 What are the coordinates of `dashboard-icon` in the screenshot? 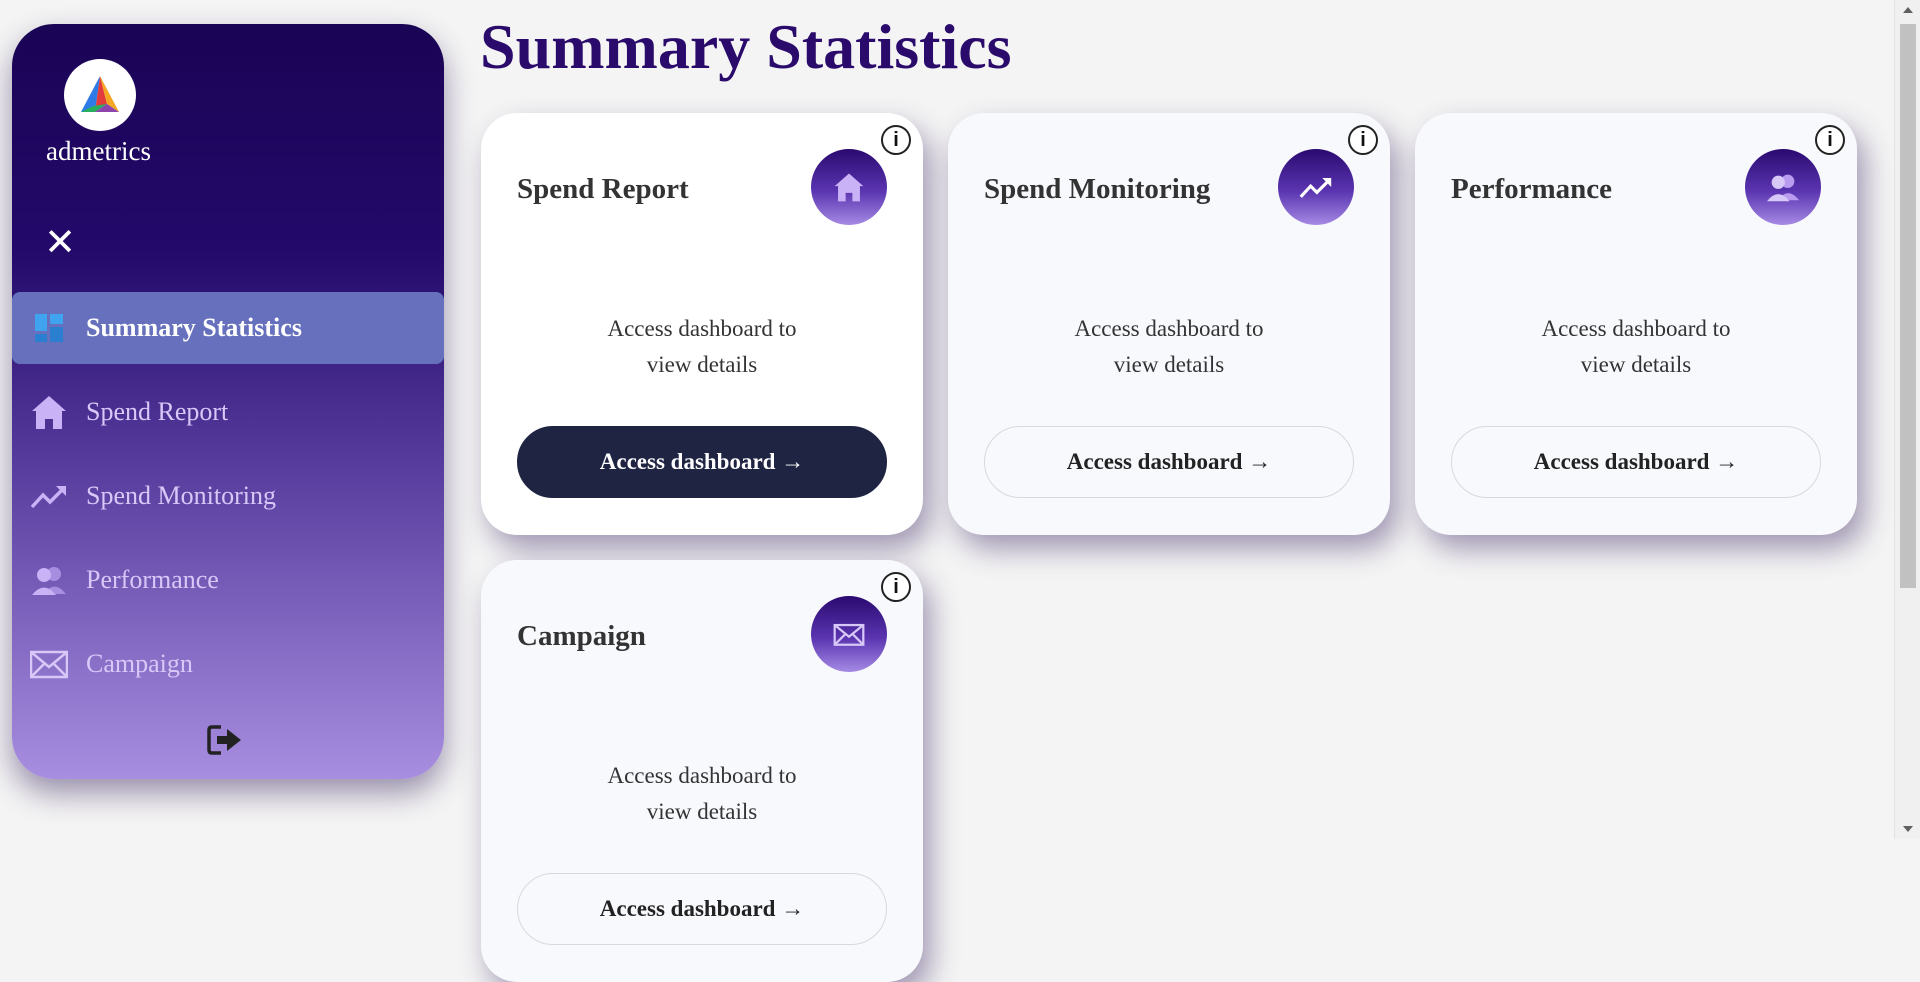 It's located at (49, 328).